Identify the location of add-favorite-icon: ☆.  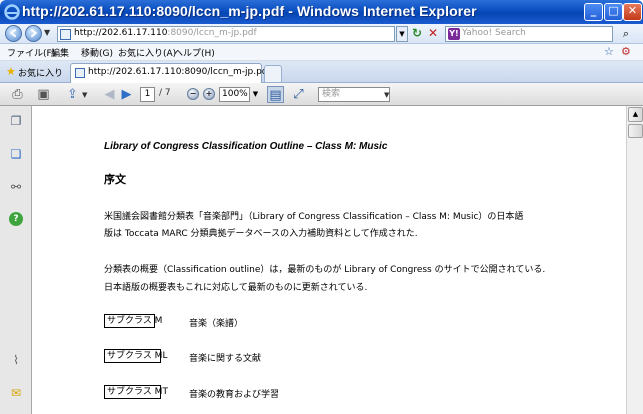
(609, 51).